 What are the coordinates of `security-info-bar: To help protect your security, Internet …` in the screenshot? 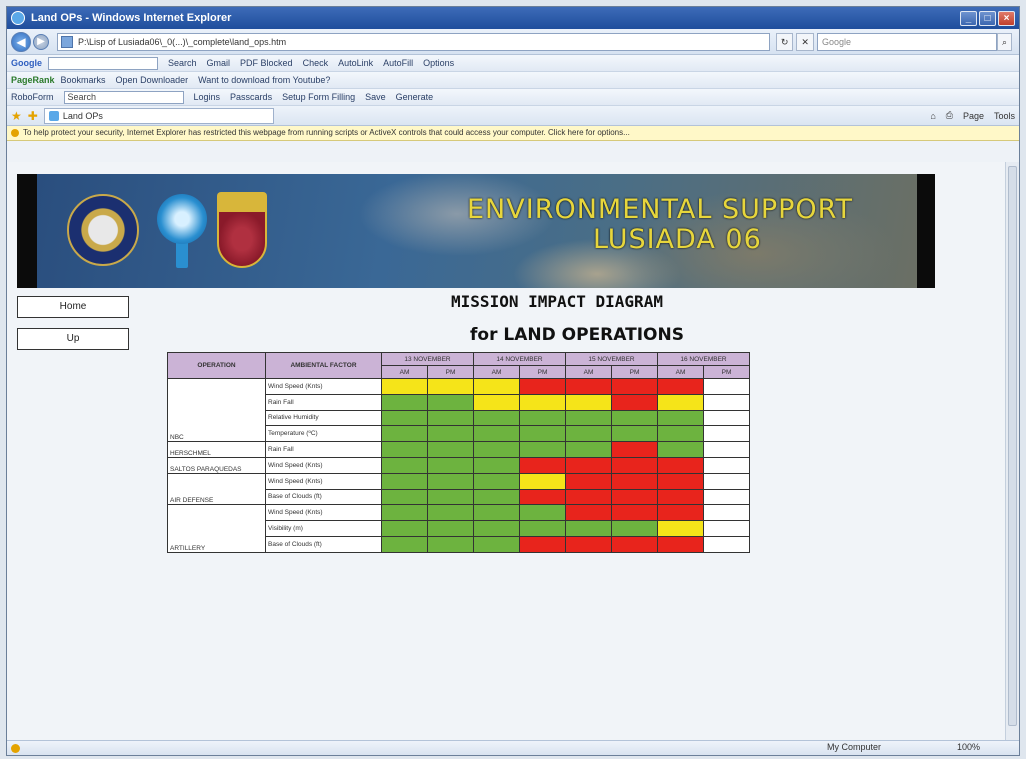 It's located at (513, 133).